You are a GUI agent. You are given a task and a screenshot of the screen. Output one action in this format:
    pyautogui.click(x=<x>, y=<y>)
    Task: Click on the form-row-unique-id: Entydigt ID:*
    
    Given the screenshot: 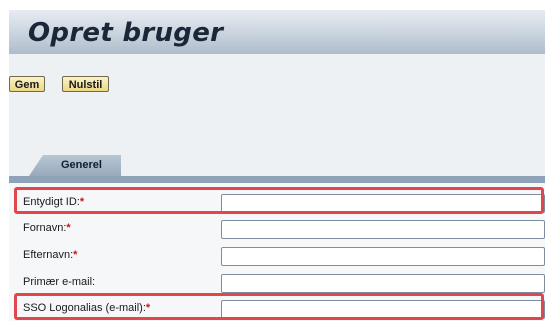 What is the action you would take?
    pyautogui.click(x=277, y=202)
    